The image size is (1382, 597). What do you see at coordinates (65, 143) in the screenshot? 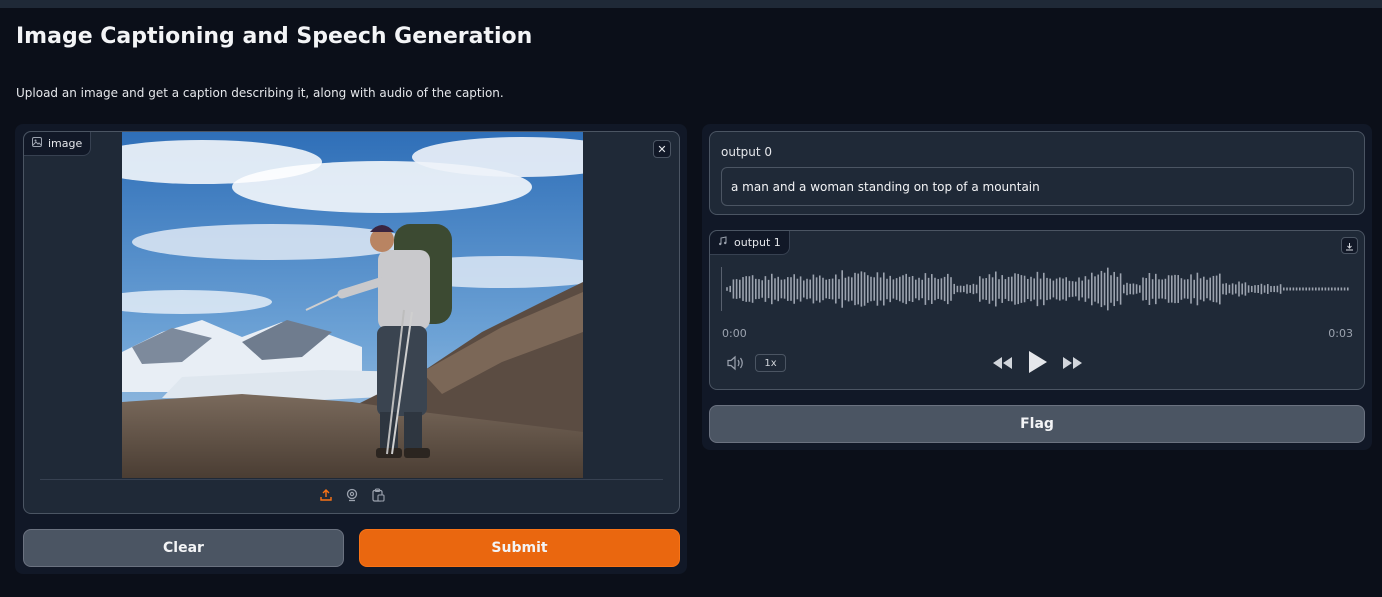
I see `image-label-text: image` at bounding box center [65, 143].